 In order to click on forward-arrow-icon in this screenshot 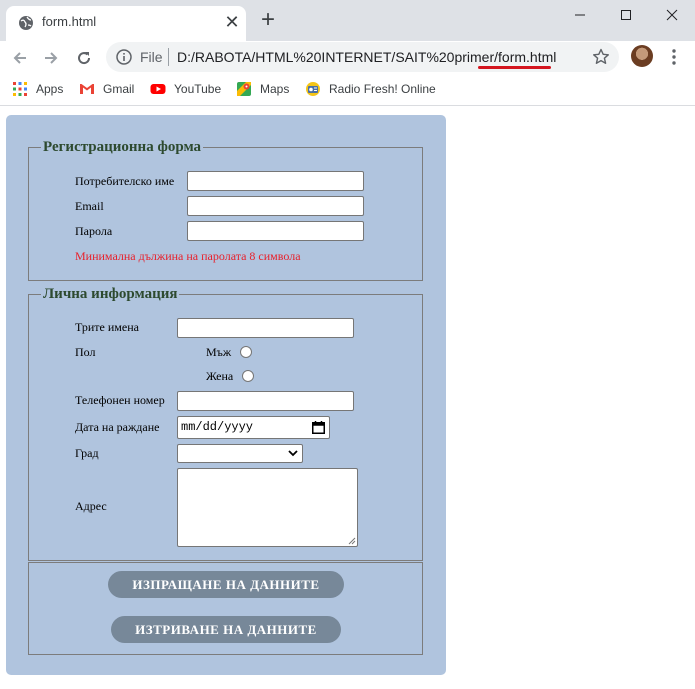, I will do `click(51, 58)`.